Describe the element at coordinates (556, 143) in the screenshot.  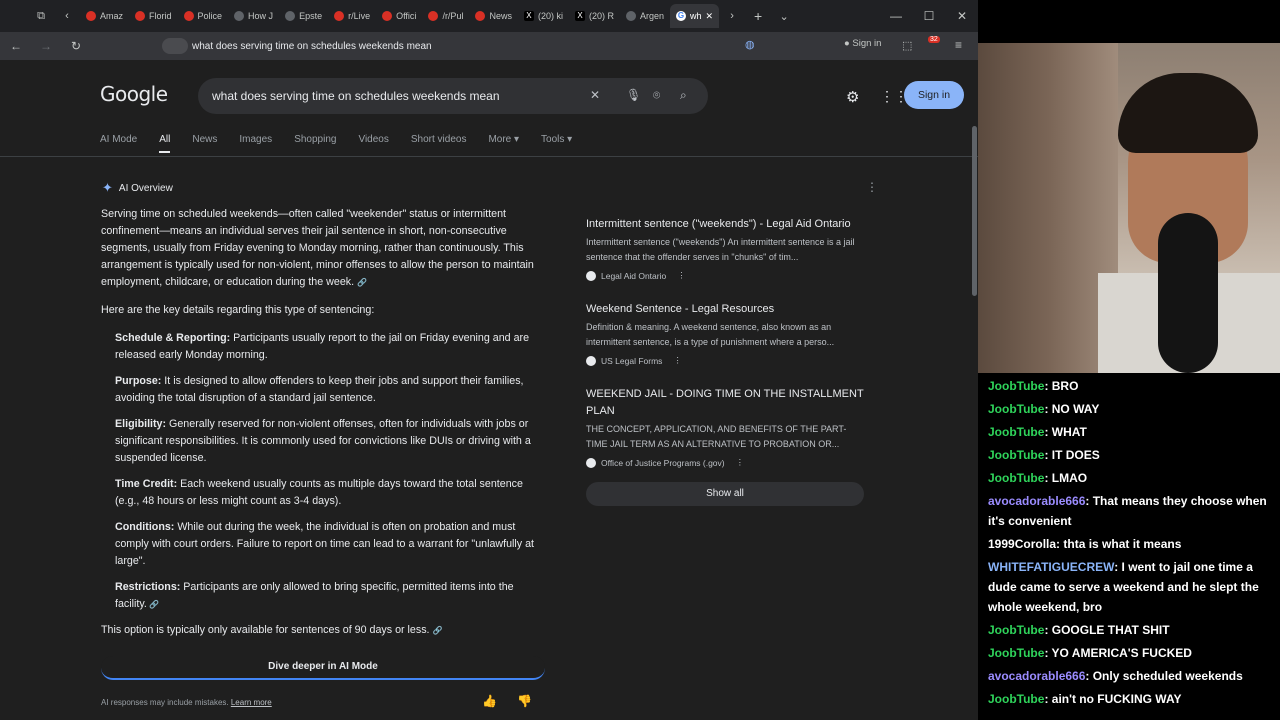
I see `tab-tools: Tools ▾` at that location.